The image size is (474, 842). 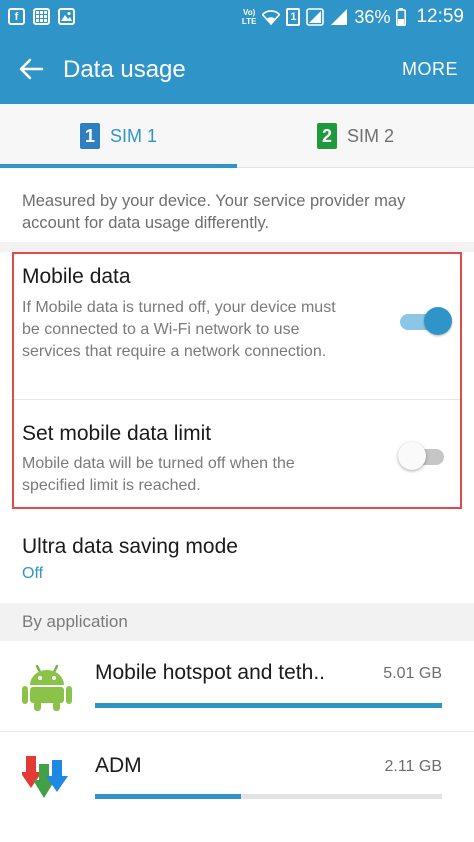 I want to click on signal-icon, so click(x=339, y=17).